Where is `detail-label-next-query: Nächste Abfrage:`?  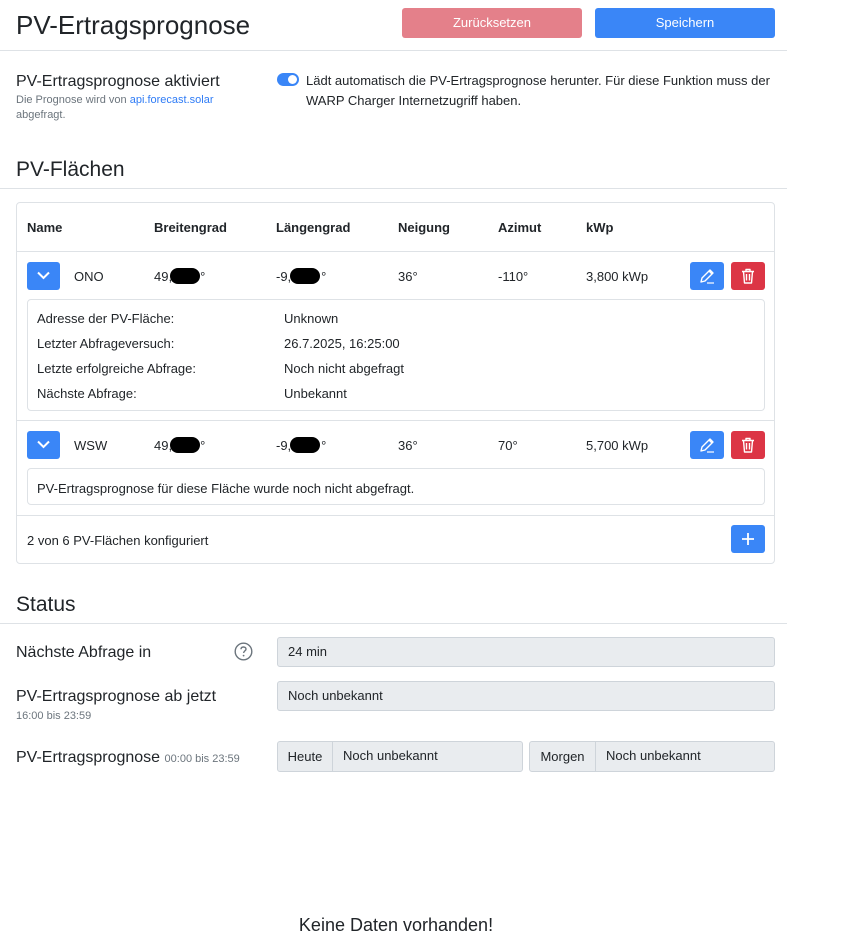
detail-label-next-query: Nächste Abfrage: is located at coordinates (87, 393).